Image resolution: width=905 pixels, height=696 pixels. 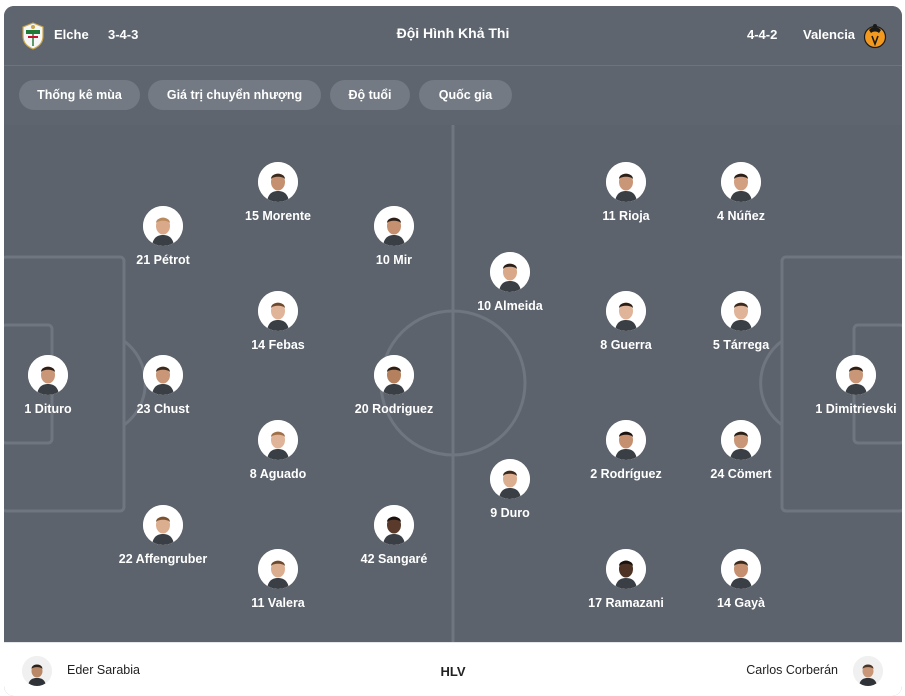 What do you see at coordinates (163, 409) in the screenshot?
I see `player-name: 23 Chust` at bounding box center [163, 409].